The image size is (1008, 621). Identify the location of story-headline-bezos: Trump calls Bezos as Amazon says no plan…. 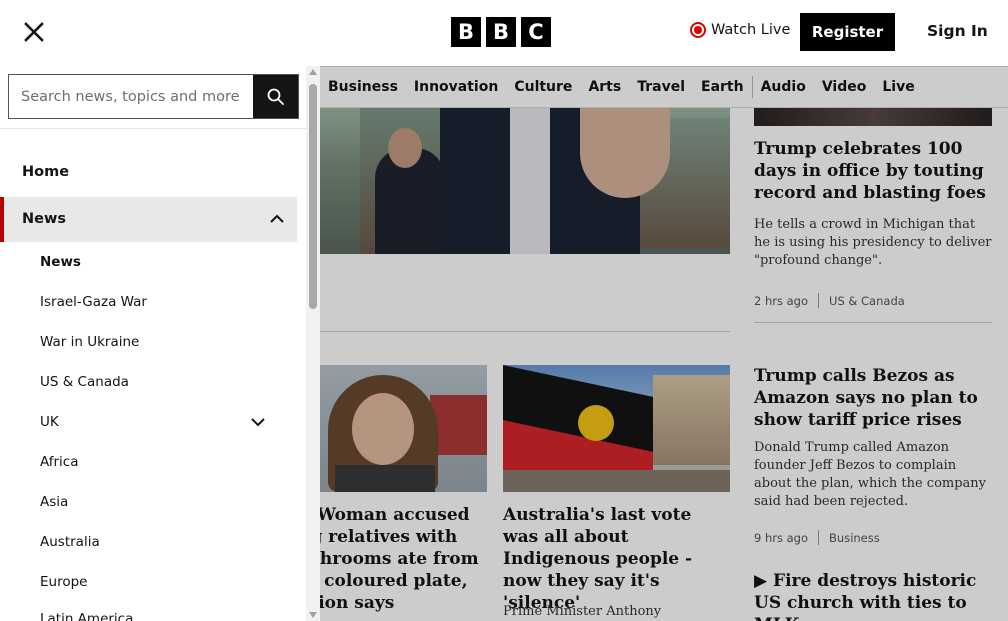
(874, 398).